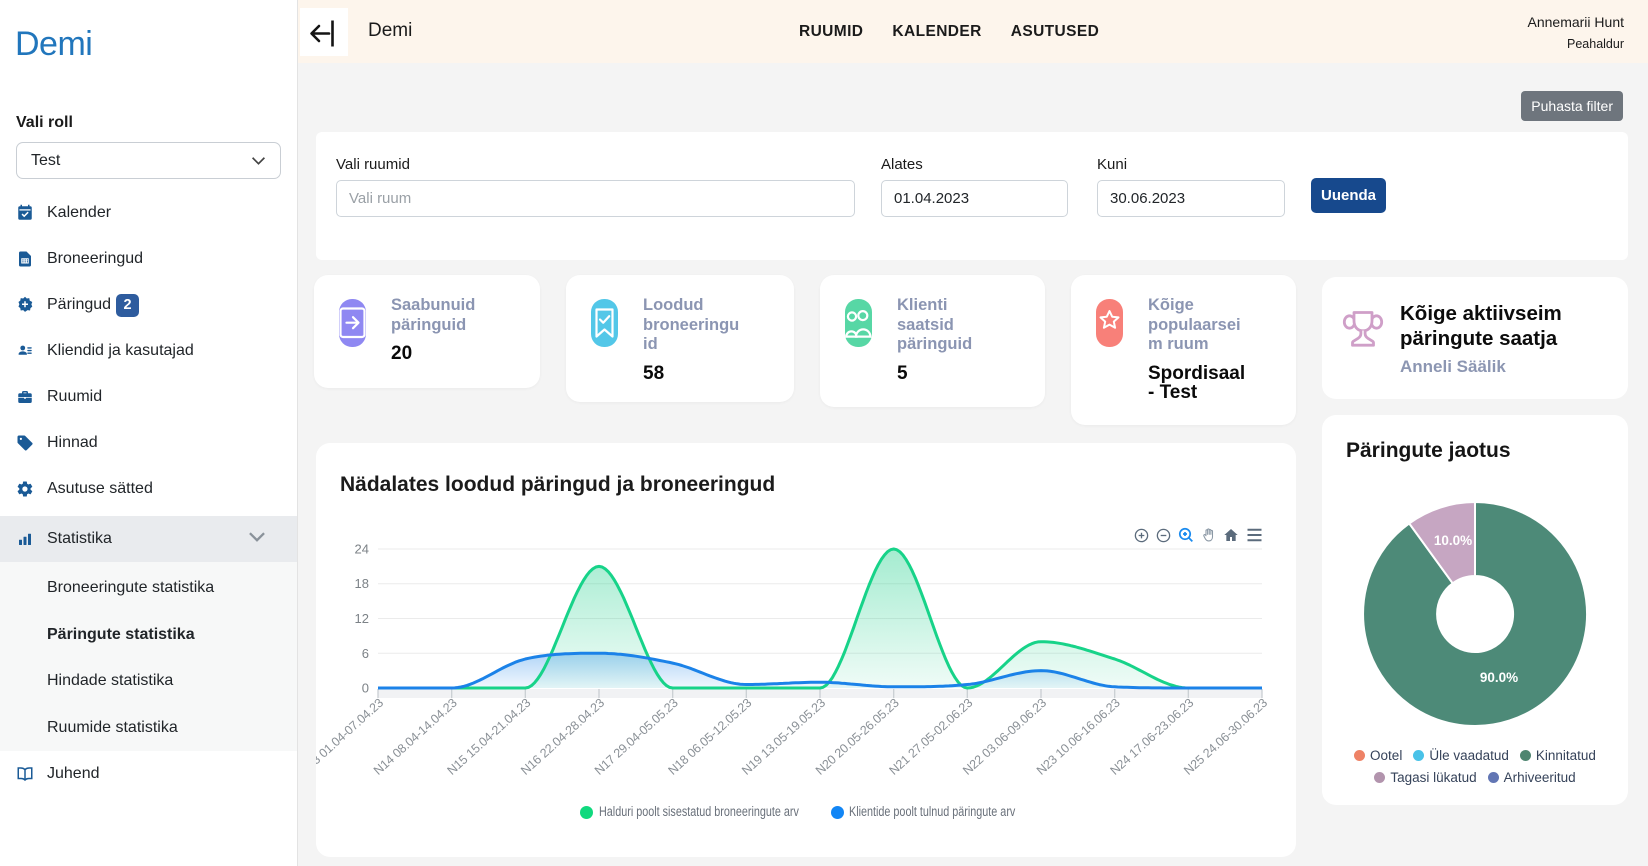 The height and width of the screenshot is (866, 1648). I want to click on svg-text: N25 24.06-30.06.23, so click(1225, 737).